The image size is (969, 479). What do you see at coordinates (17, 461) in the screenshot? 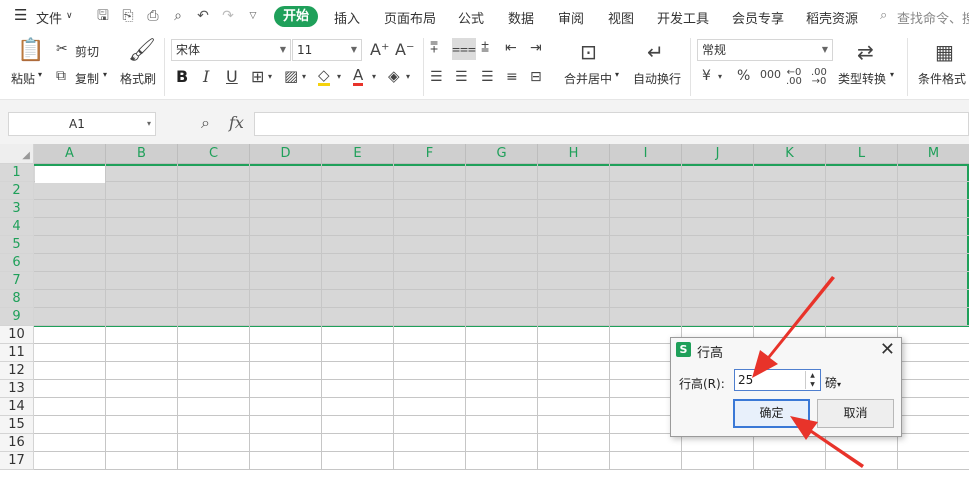
I see `row-header-17: 17` at bounding box center [17, 461].